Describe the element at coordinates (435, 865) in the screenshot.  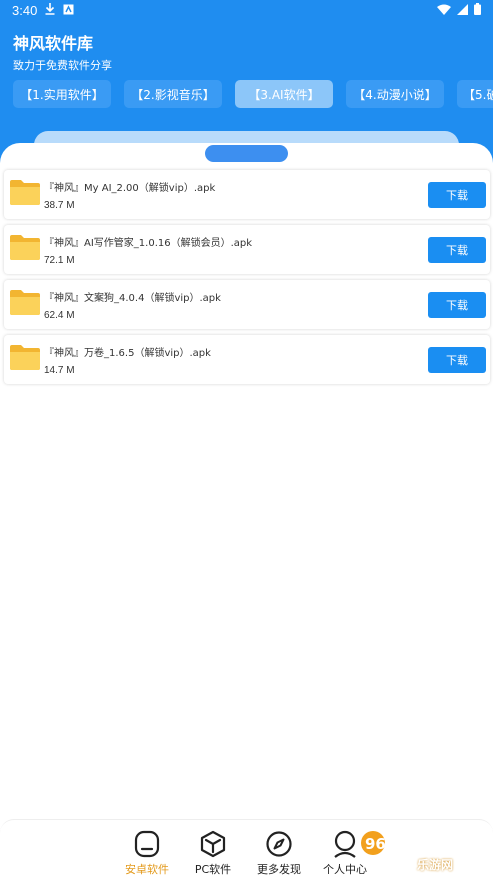
I see `watermark-text: 乐游网` at that location.